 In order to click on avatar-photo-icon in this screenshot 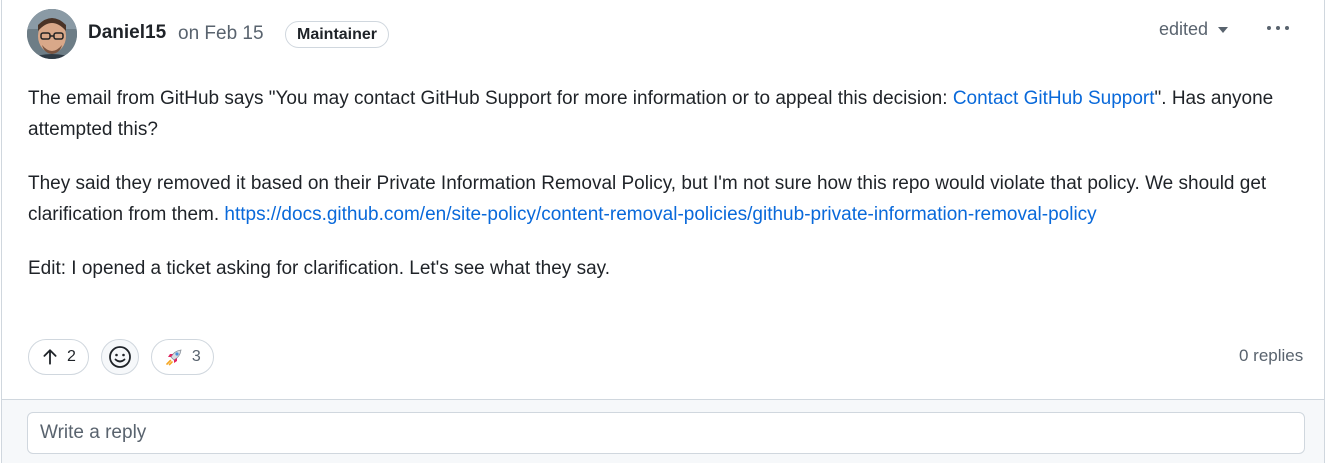, I will do `click(52, 34)`.